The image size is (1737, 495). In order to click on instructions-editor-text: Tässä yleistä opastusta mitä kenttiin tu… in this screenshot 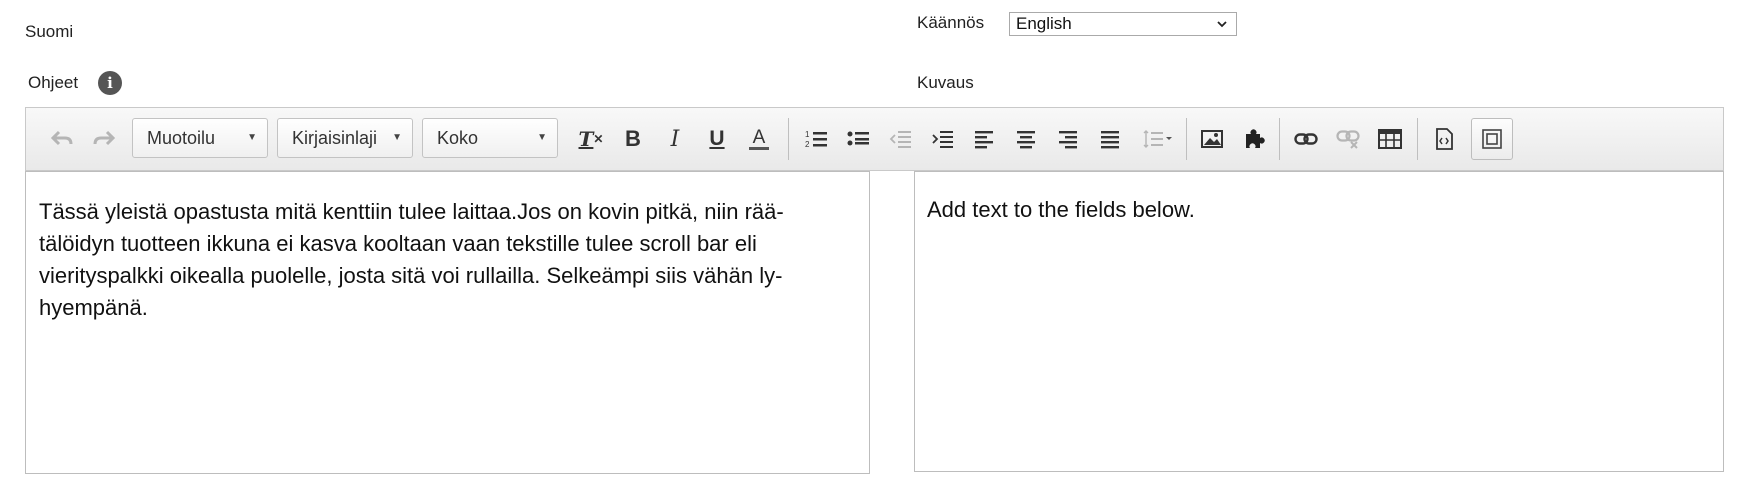, I will do `click(411, 259)`.